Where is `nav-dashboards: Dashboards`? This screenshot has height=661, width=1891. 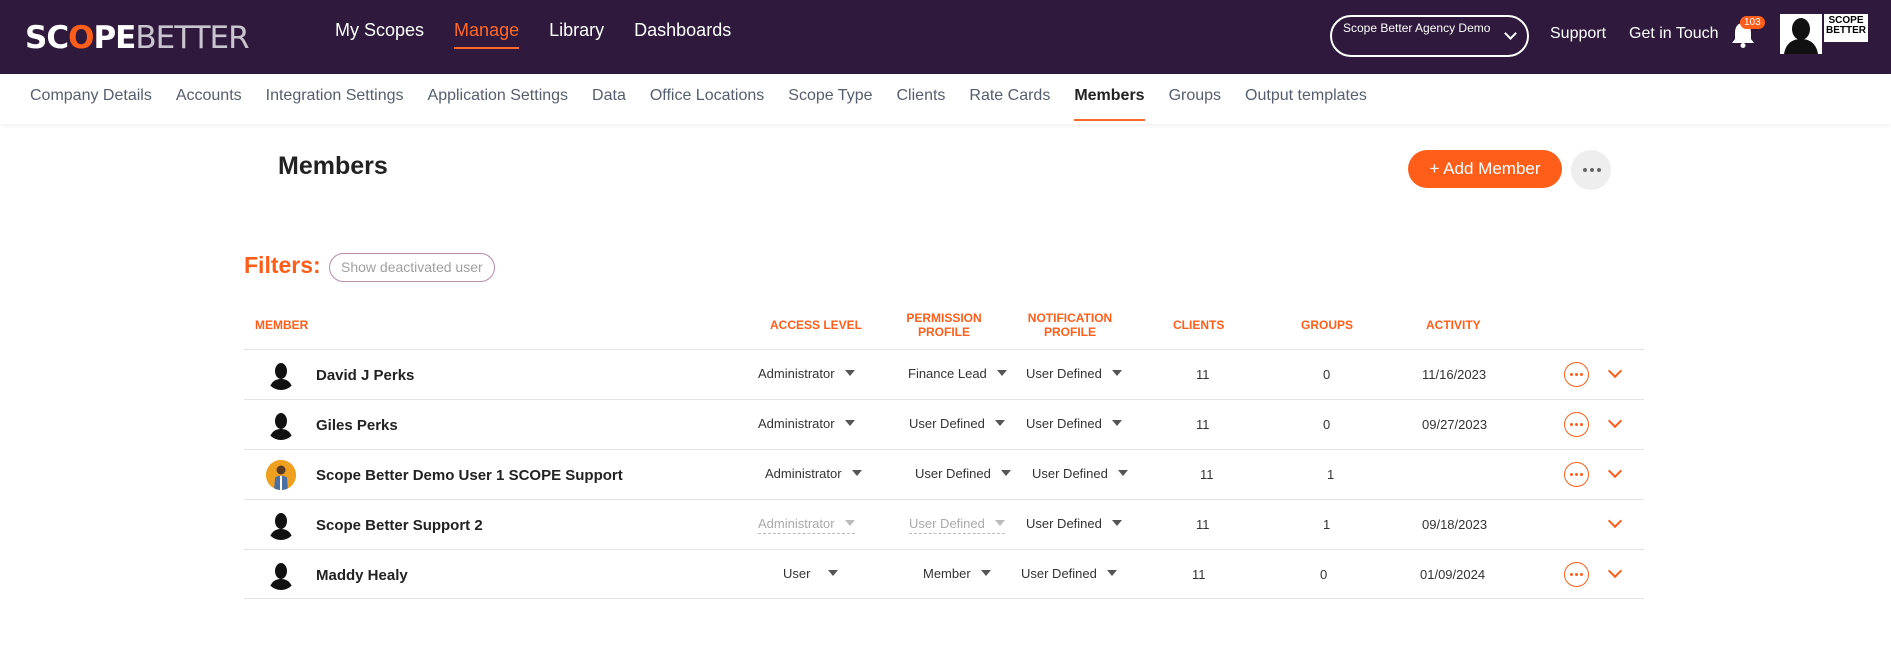 nav-dashboards: Dashboards is located at coordinates (682, 34).